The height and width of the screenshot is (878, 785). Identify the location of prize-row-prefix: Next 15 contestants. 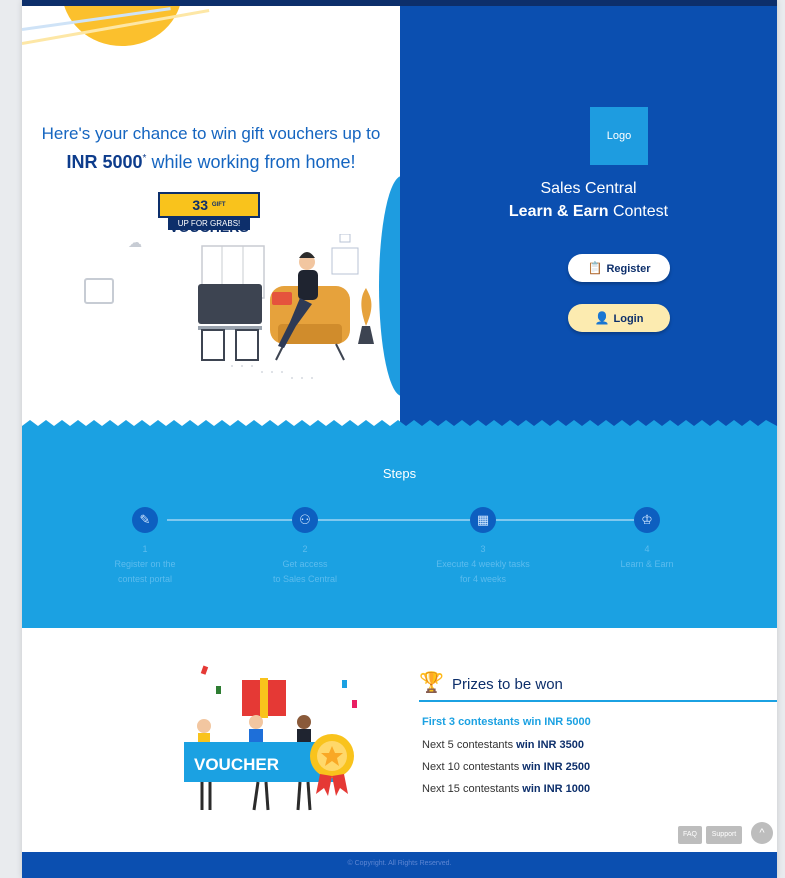
(472, 789).